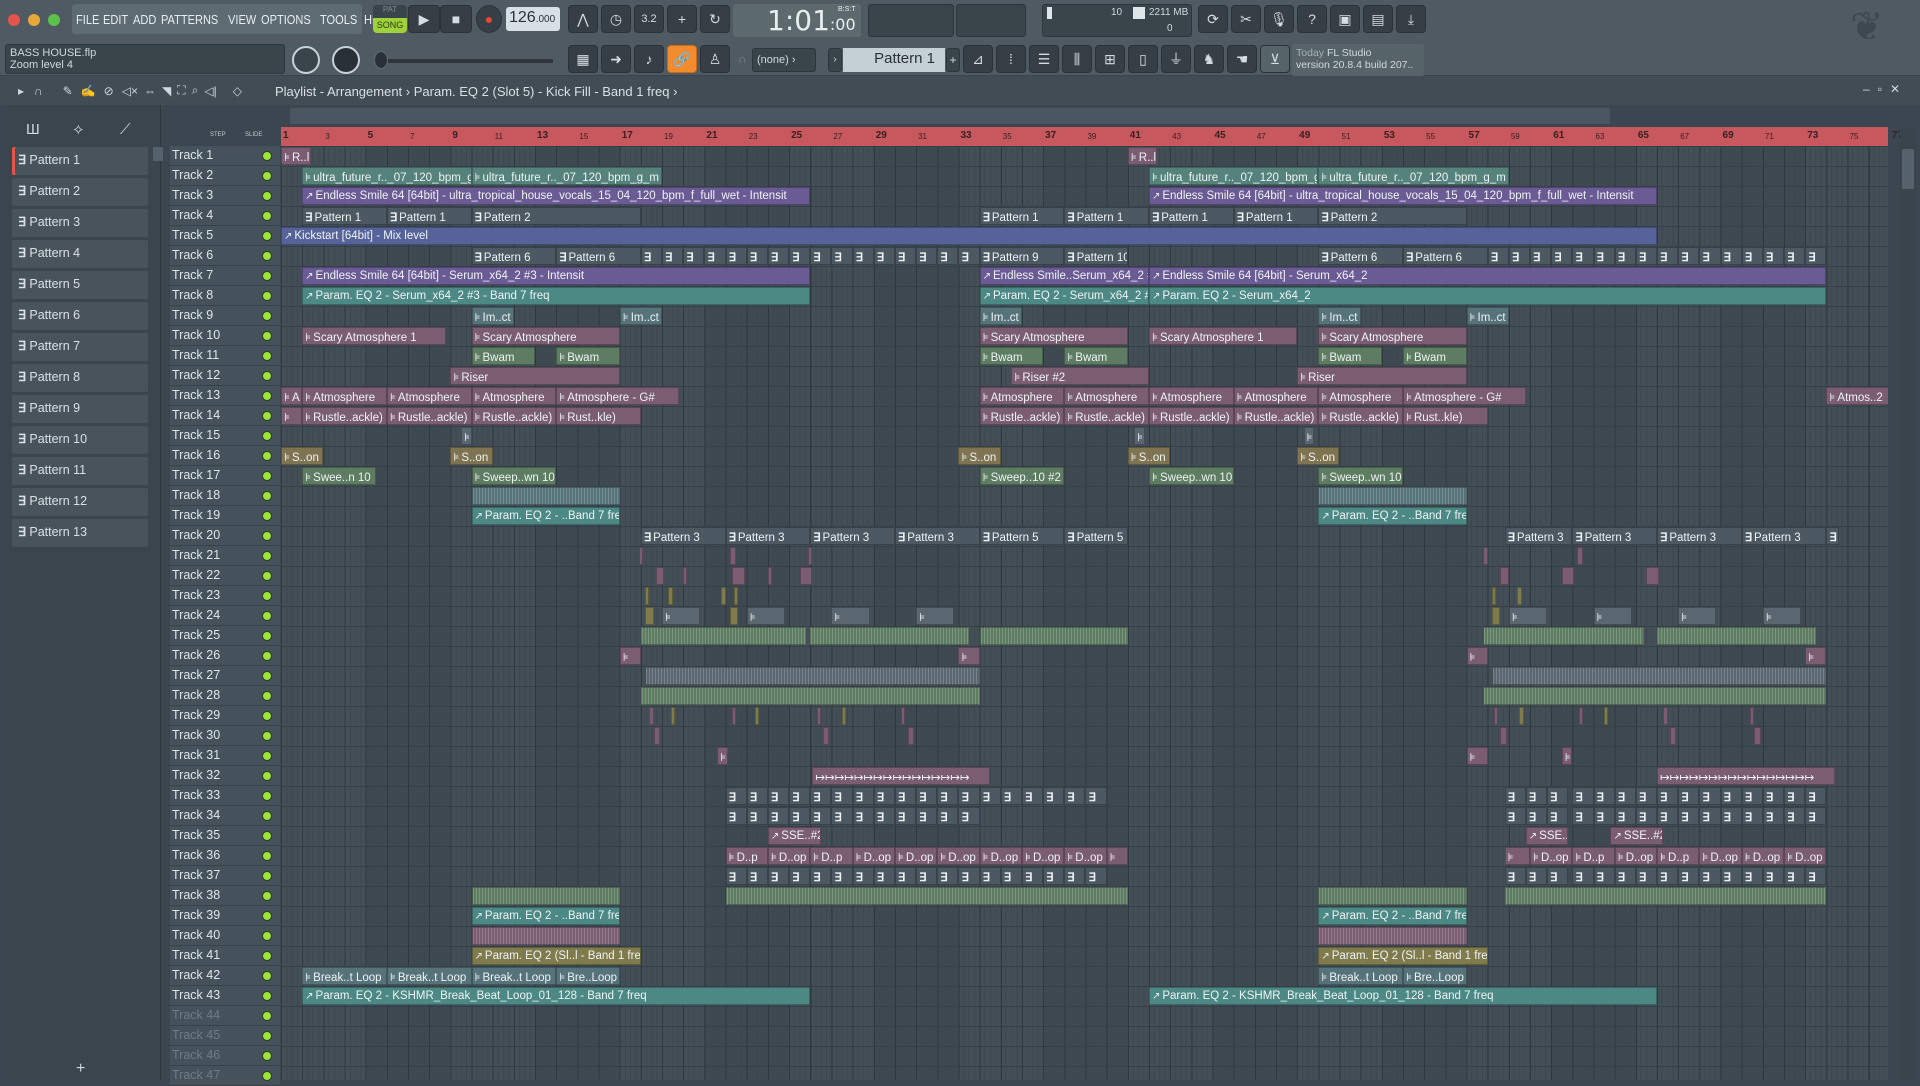 The width and height of the screenshot is (1920, 1086). I want to click on clip: Scary Atmosphere 1, so click(1223, 336).